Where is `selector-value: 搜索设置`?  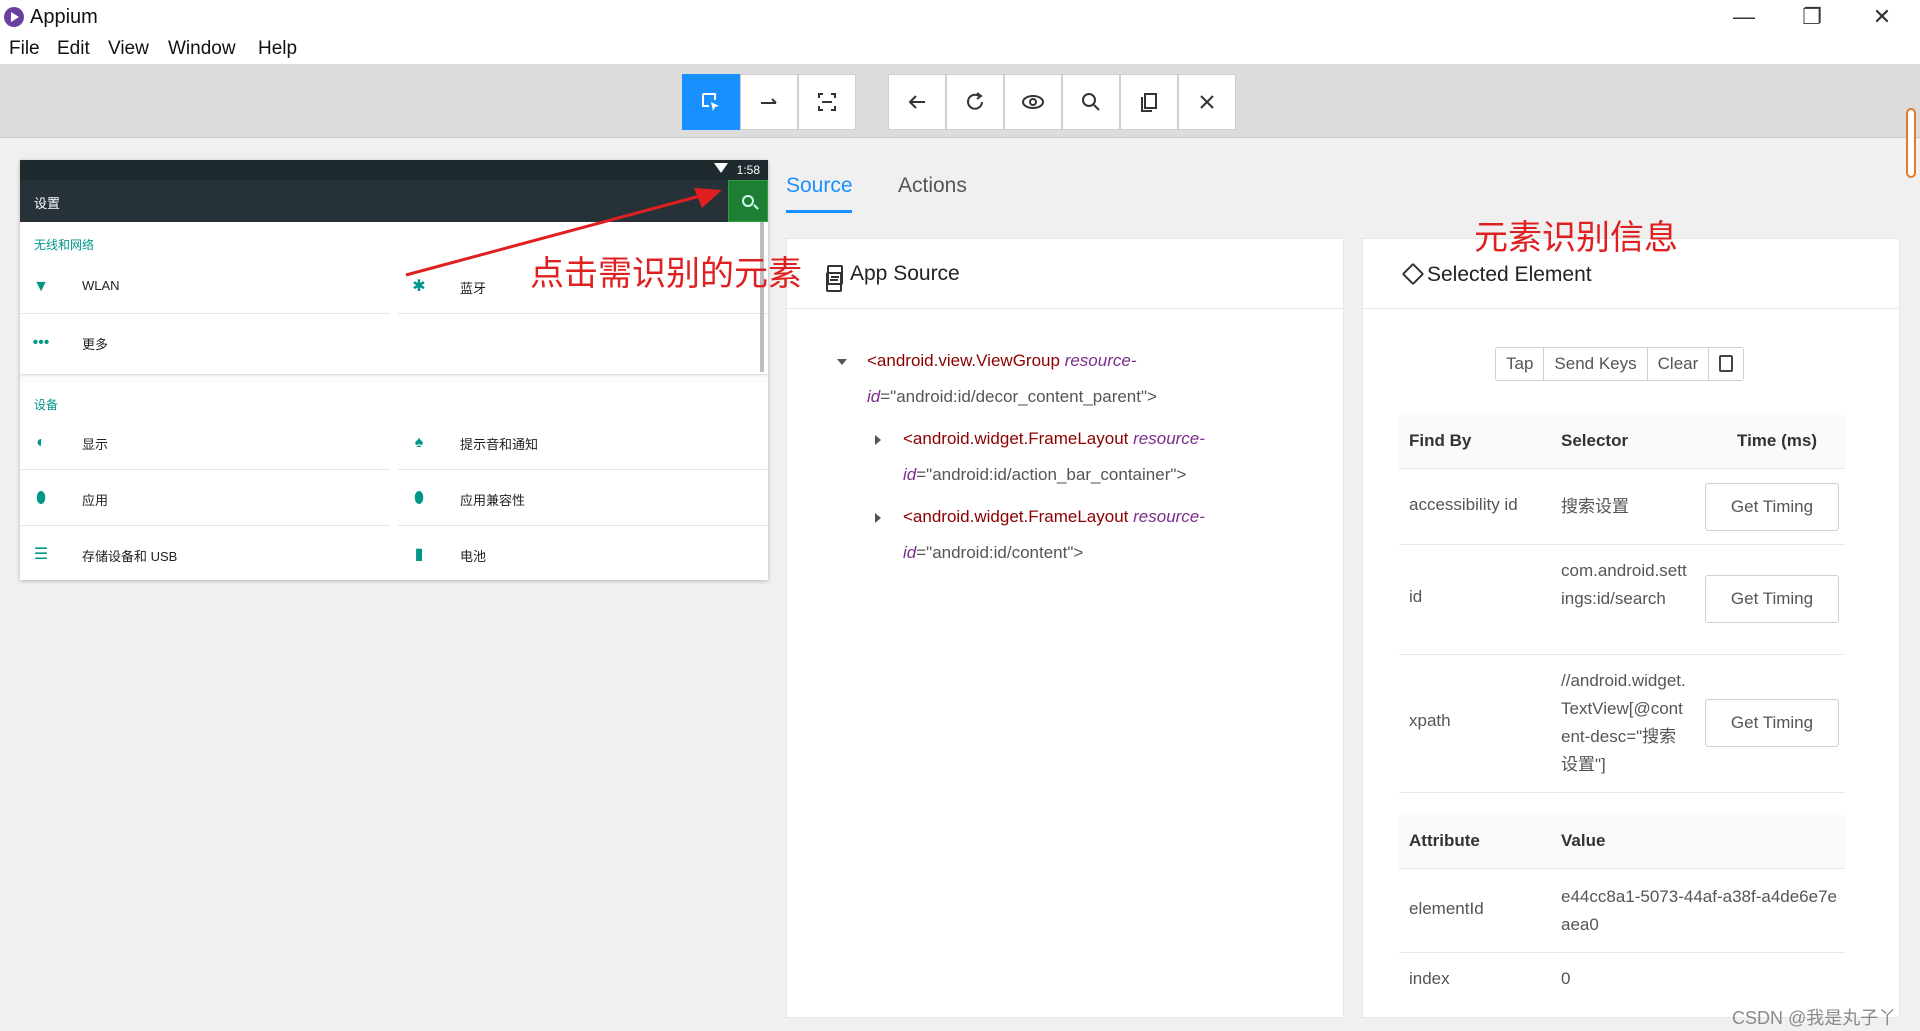 selector-value: 搜索设置 is located at coordinates (1595, 506).